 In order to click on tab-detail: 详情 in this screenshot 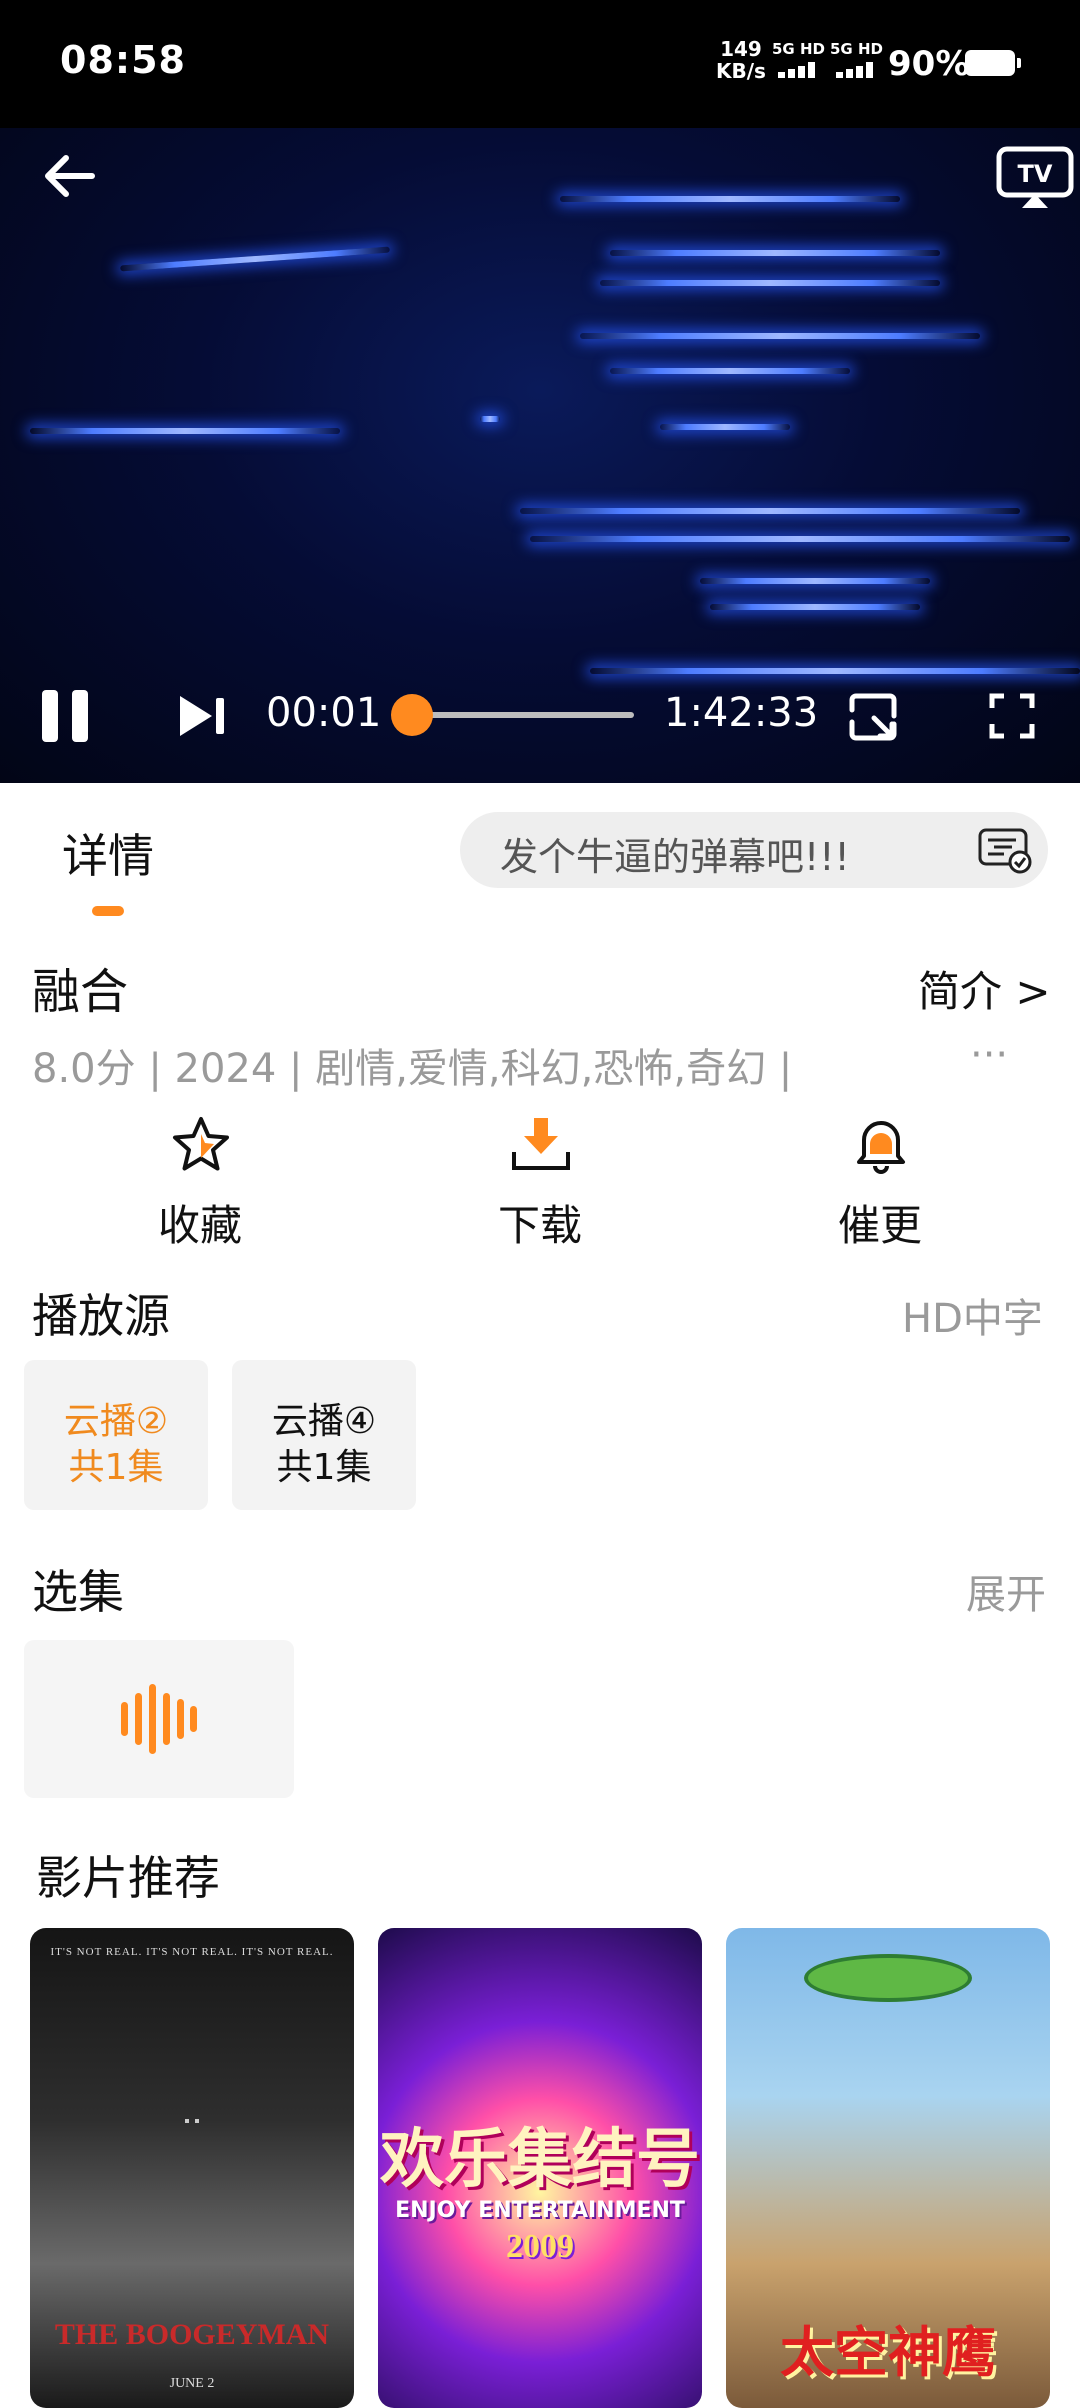, I will do `click(108, 853)`.